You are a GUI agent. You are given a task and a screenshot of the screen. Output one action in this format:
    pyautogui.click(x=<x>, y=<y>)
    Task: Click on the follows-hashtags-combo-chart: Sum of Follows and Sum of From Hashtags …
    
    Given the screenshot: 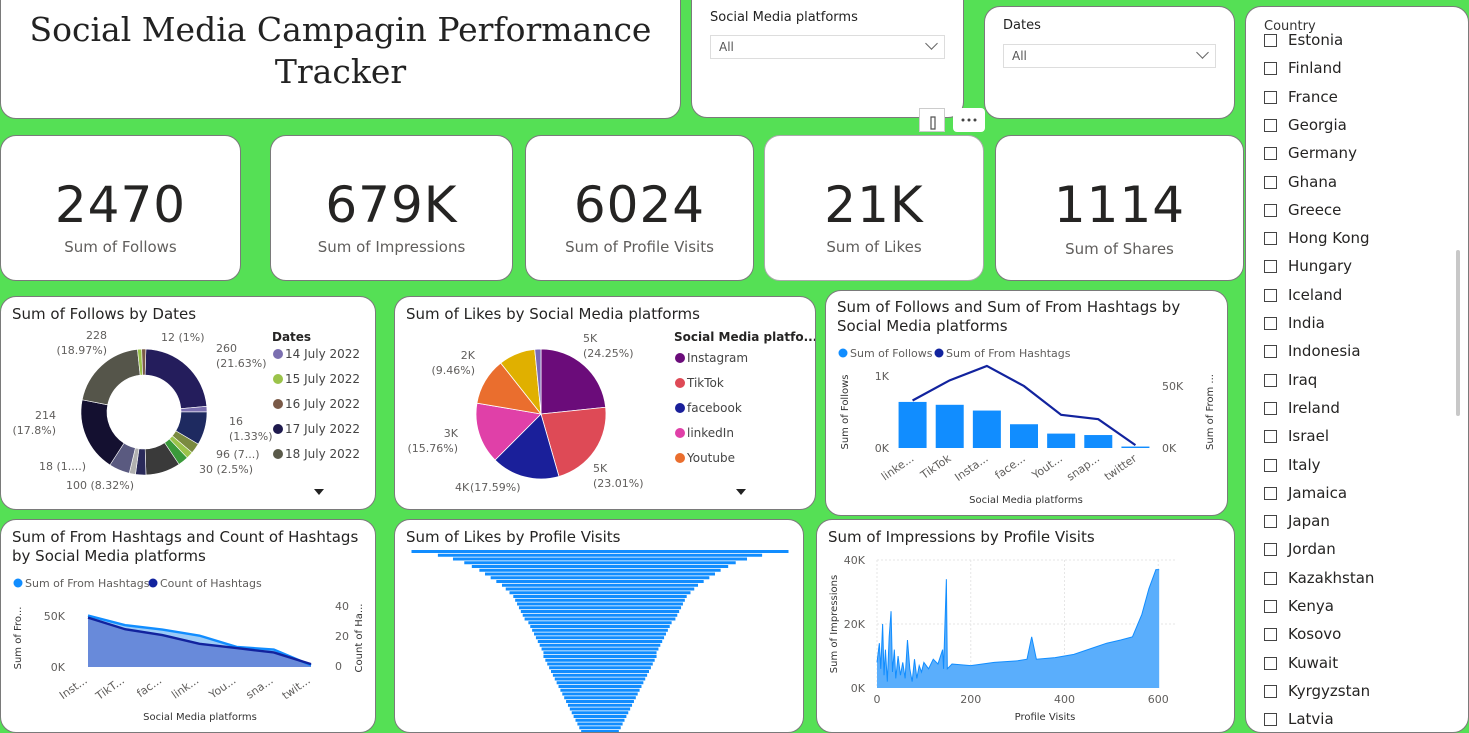 What is the action you would take?
    pyautogui.click(x=1026, y=403)
    